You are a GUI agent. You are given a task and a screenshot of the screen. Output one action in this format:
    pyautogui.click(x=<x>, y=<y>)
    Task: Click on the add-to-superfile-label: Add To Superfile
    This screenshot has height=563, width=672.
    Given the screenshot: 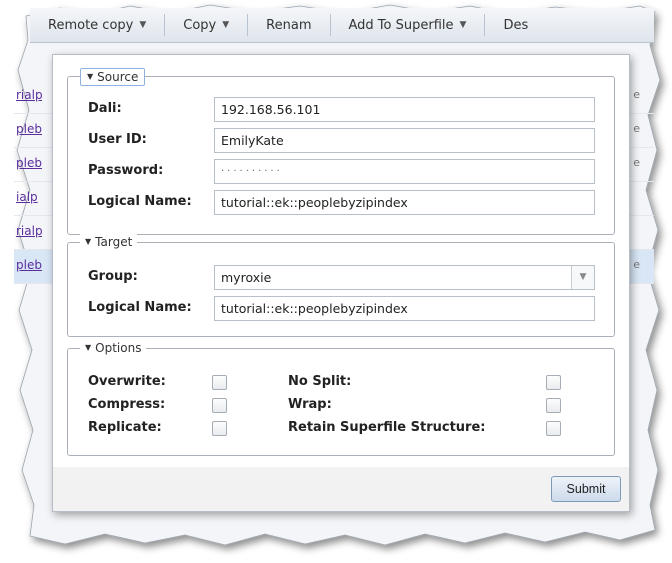 What is the action you would take?
    pyautogui.click(x=401, y=25)
    